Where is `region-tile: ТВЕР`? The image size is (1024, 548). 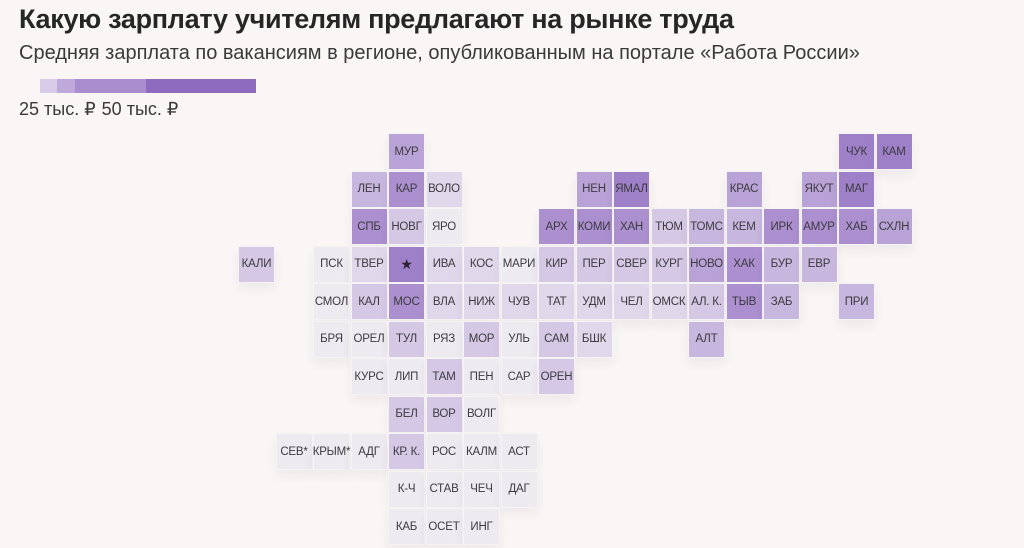
region-tile: ТВЕР is located at coordinates (369, 264).